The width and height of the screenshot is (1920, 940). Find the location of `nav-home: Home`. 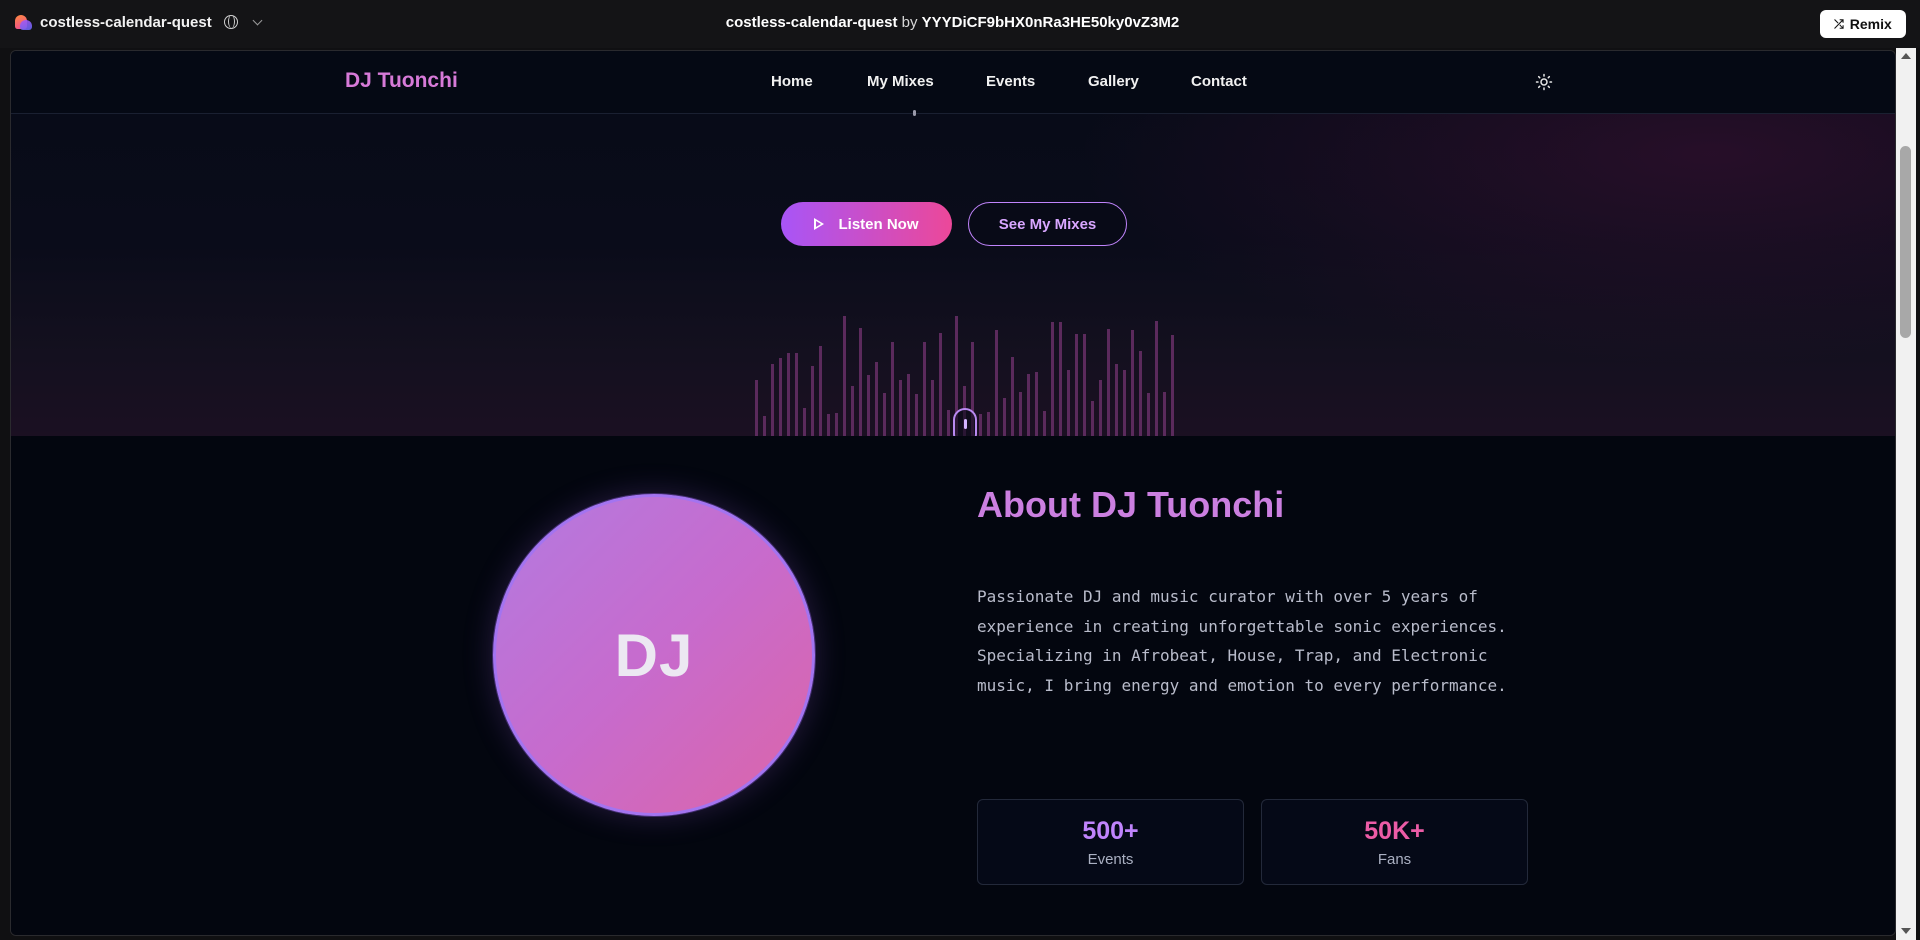

nav-home: Home is located at coordinates (792, 81).